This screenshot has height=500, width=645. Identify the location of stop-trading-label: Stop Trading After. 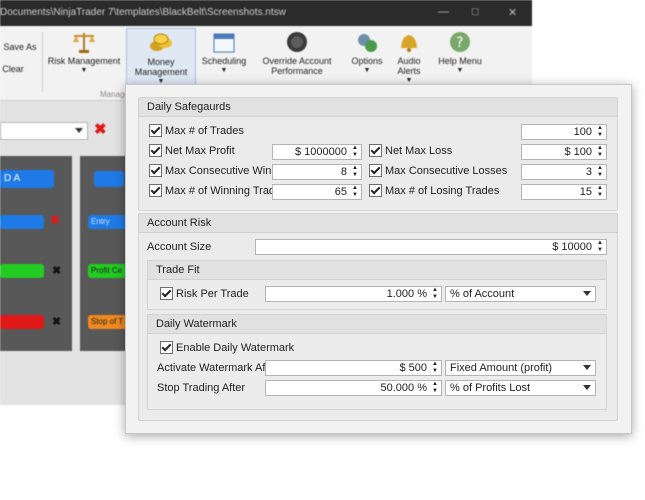
(201, 388).